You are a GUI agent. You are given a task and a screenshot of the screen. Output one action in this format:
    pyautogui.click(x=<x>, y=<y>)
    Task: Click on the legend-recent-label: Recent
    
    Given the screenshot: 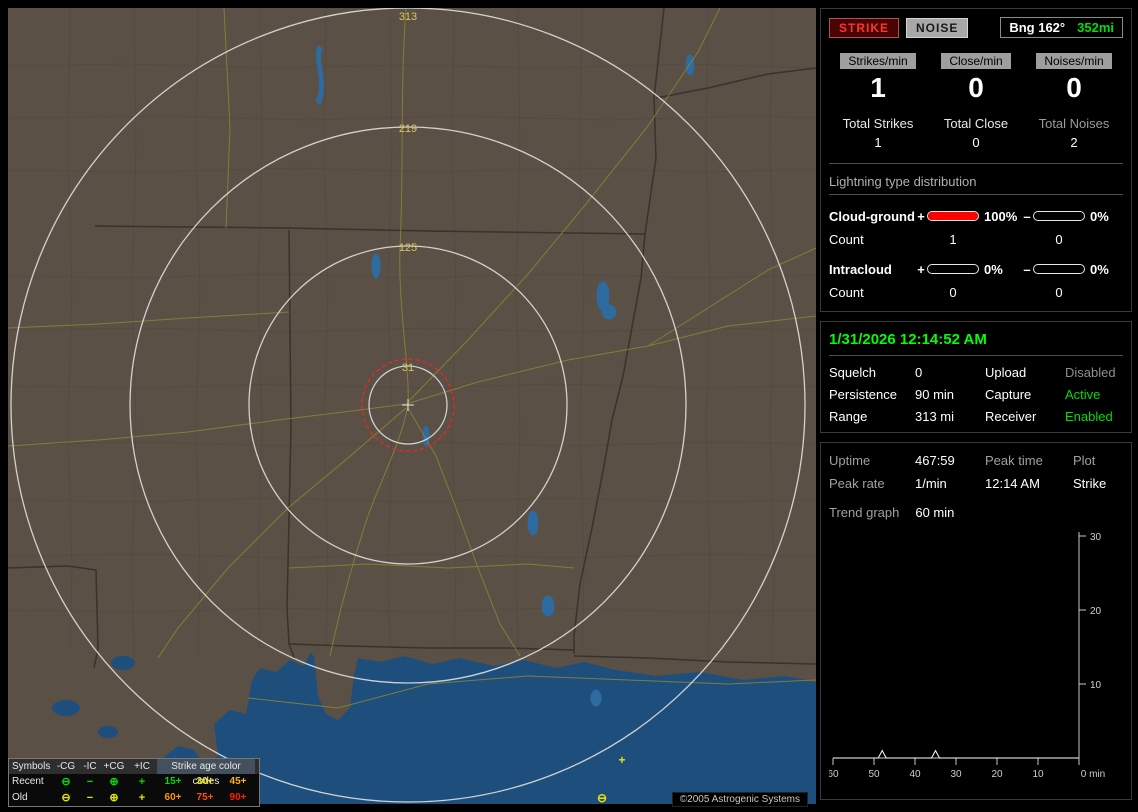 What is the action you would take?
    pyautogui.click(x=28, y=781)
    